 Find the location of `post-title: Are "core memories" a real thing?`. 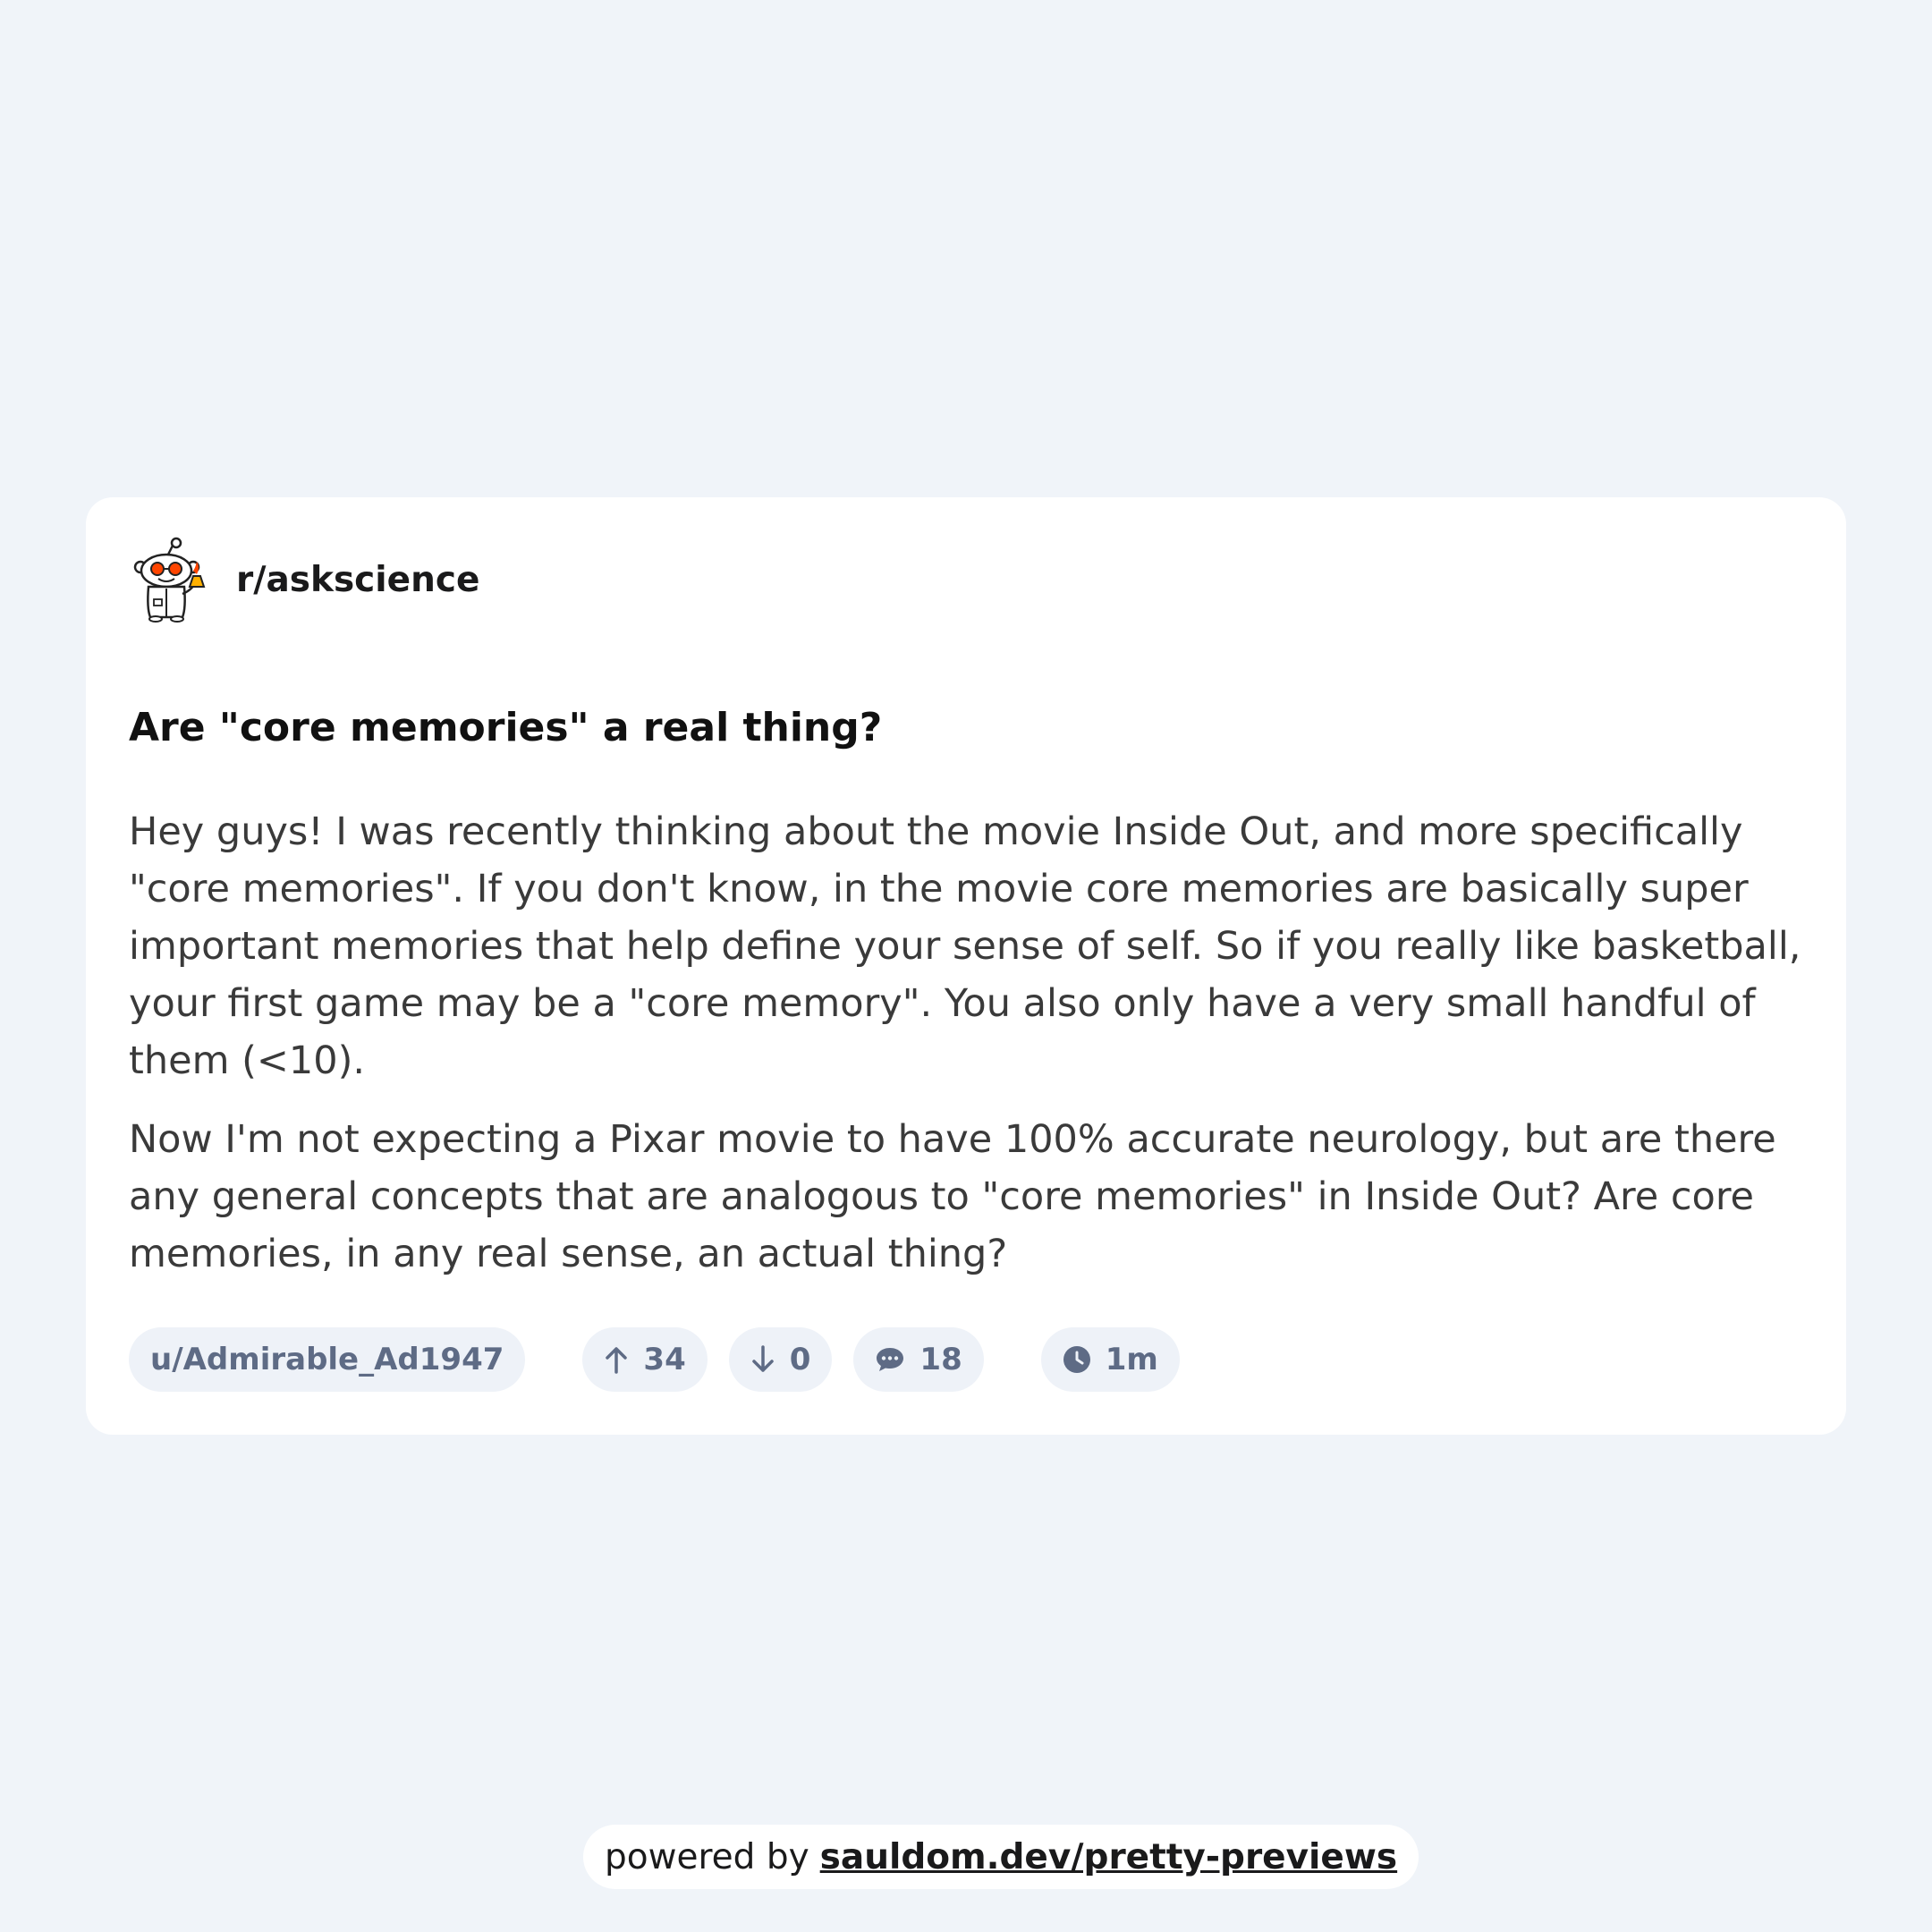

post-title: Are "core memories" a real thing? is located at coordinates (505, 727).